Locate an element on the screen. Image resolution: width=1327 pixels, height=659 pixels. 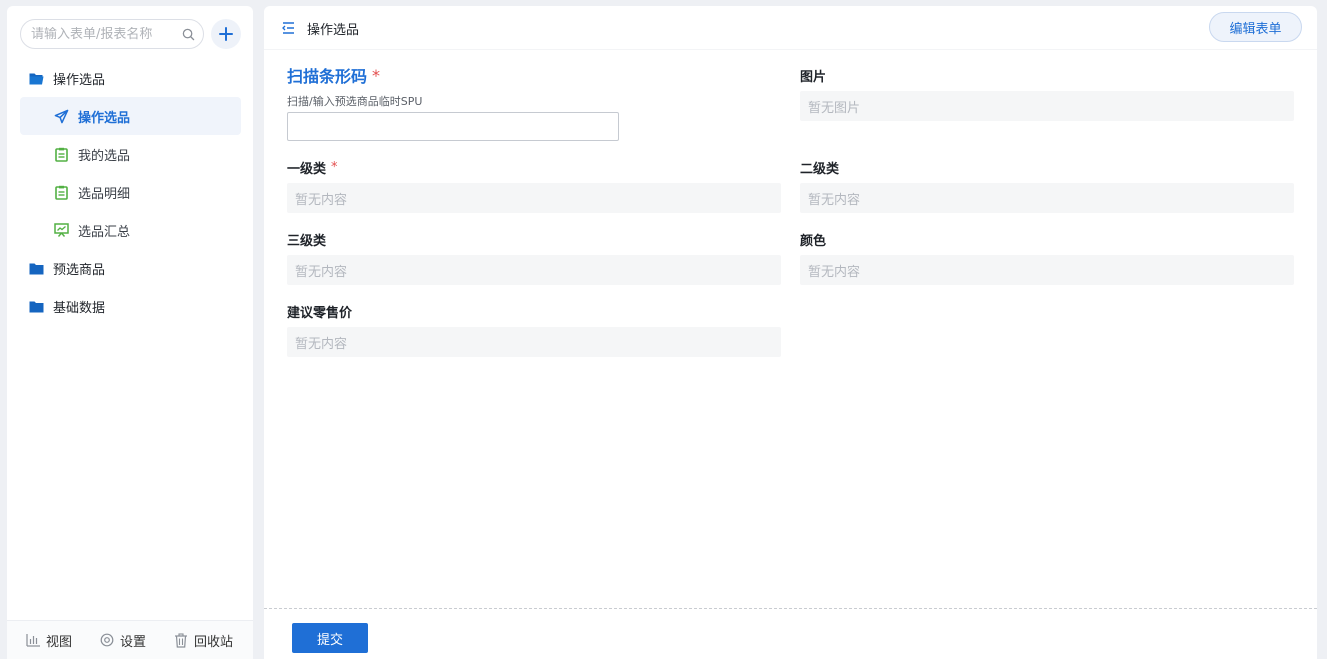
add-form-button is located at coordinates (226, 34).